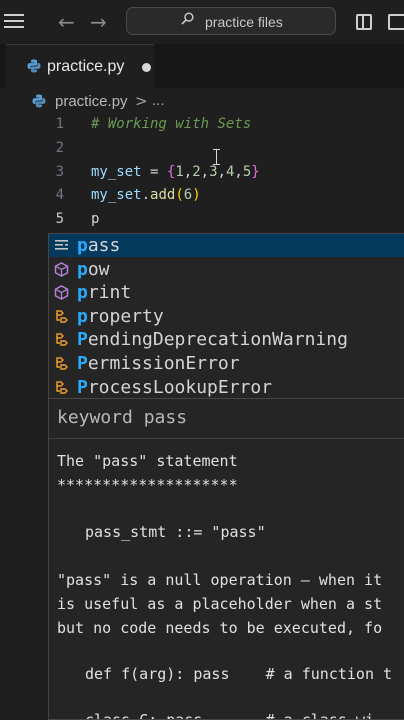 This screenshot has width=404, height=720. Describe the element at coordinates (226, 292) in the screenshot. I see `suggestion-item: print` at that location.